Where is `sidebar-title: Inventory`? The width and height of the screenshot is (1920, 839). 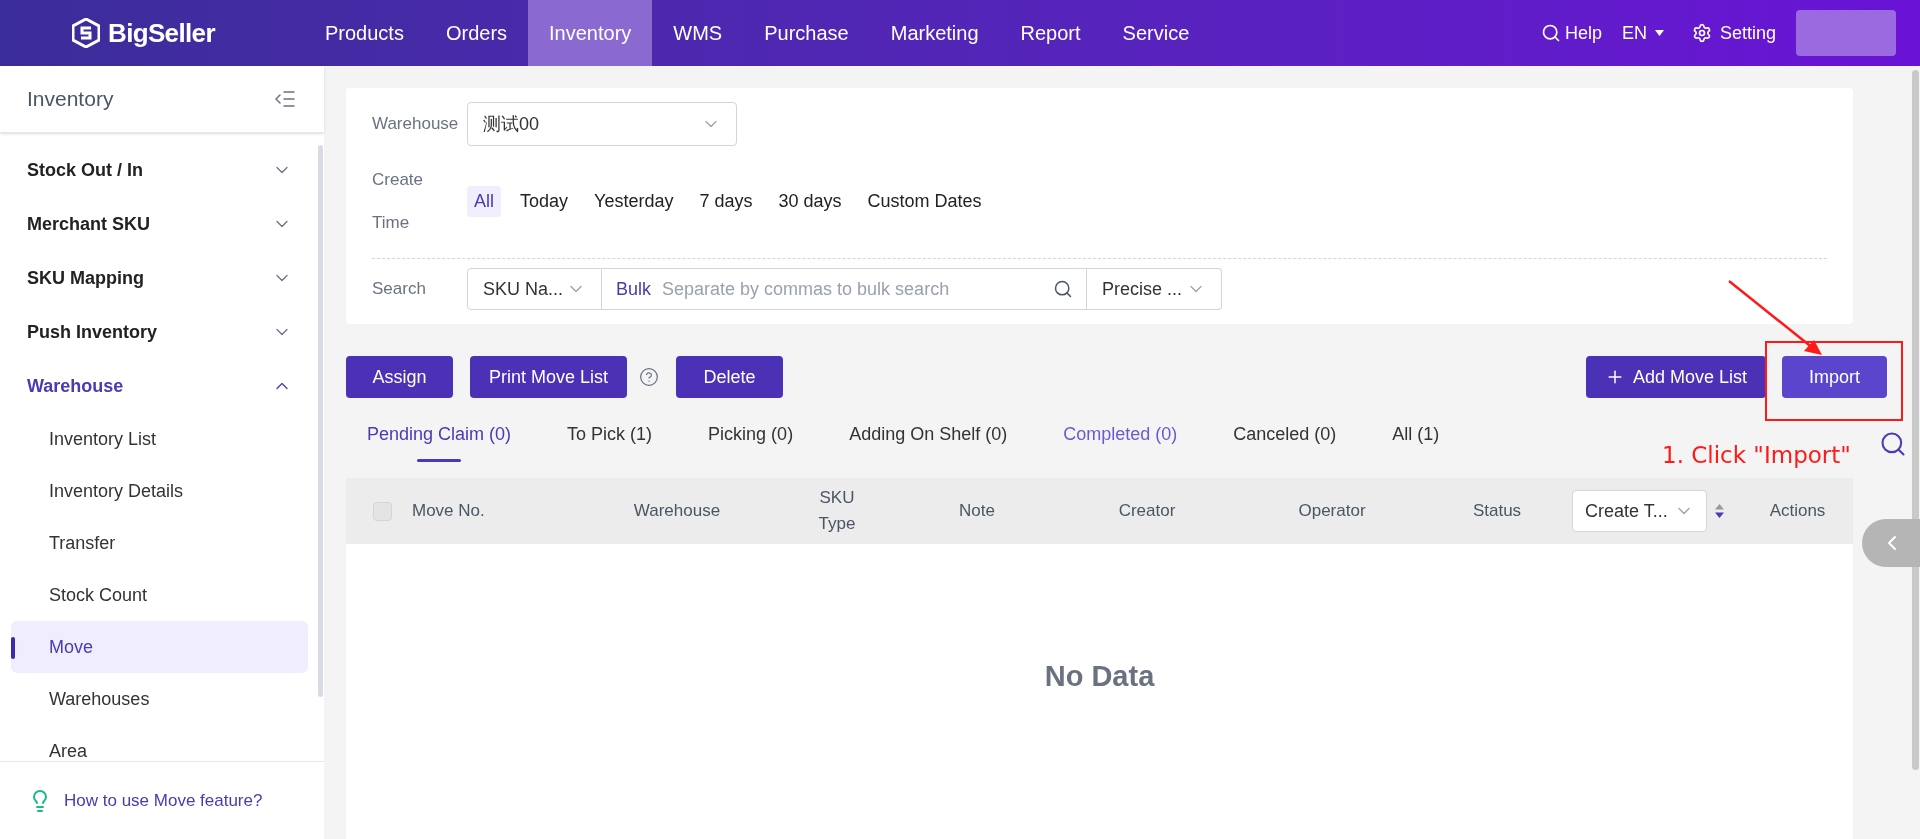 sidebar-title: Inventory is located at coordinates (70, 99).